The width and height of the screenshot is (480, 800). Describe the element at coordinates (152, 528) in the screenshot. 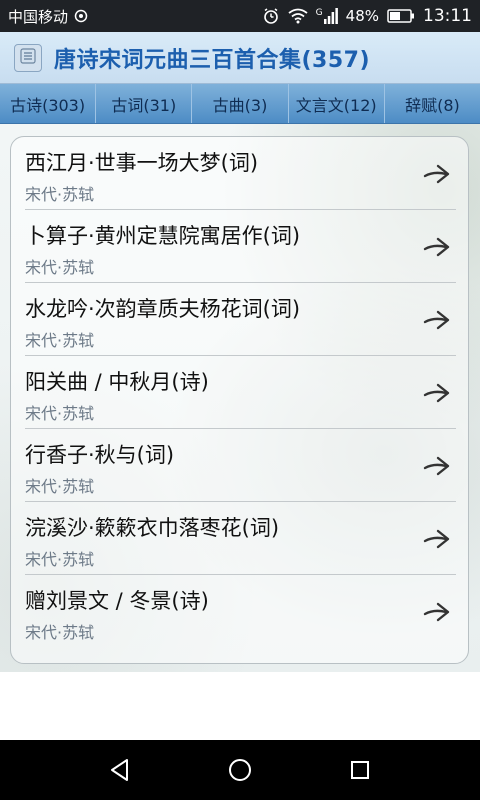

I see `poem-title: 浣溪沙·簌簌衣巾落枣花(词)` at that location.